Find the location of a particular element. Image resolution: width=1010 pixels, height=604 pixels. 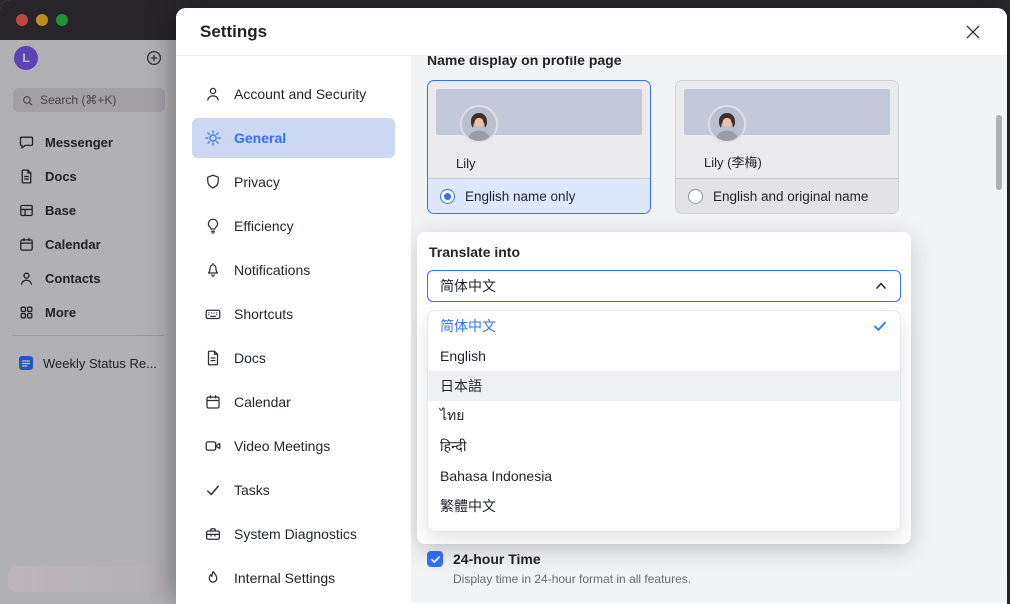

bell-icon is located at coordinates (213, 270).